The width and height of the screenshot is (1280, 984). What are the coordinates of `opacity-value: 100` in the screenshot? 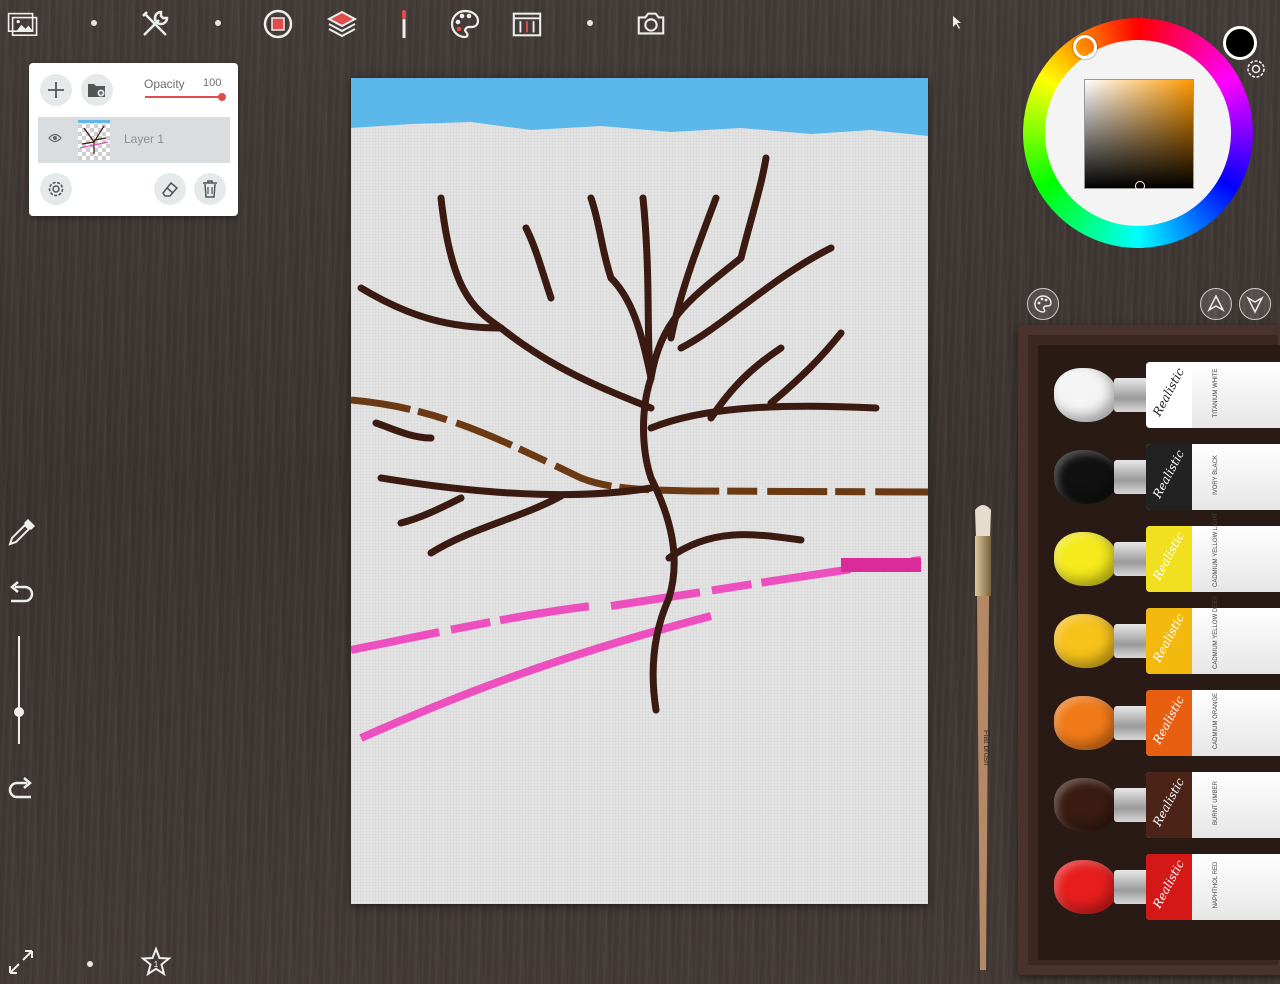 It's located at (212, 83).